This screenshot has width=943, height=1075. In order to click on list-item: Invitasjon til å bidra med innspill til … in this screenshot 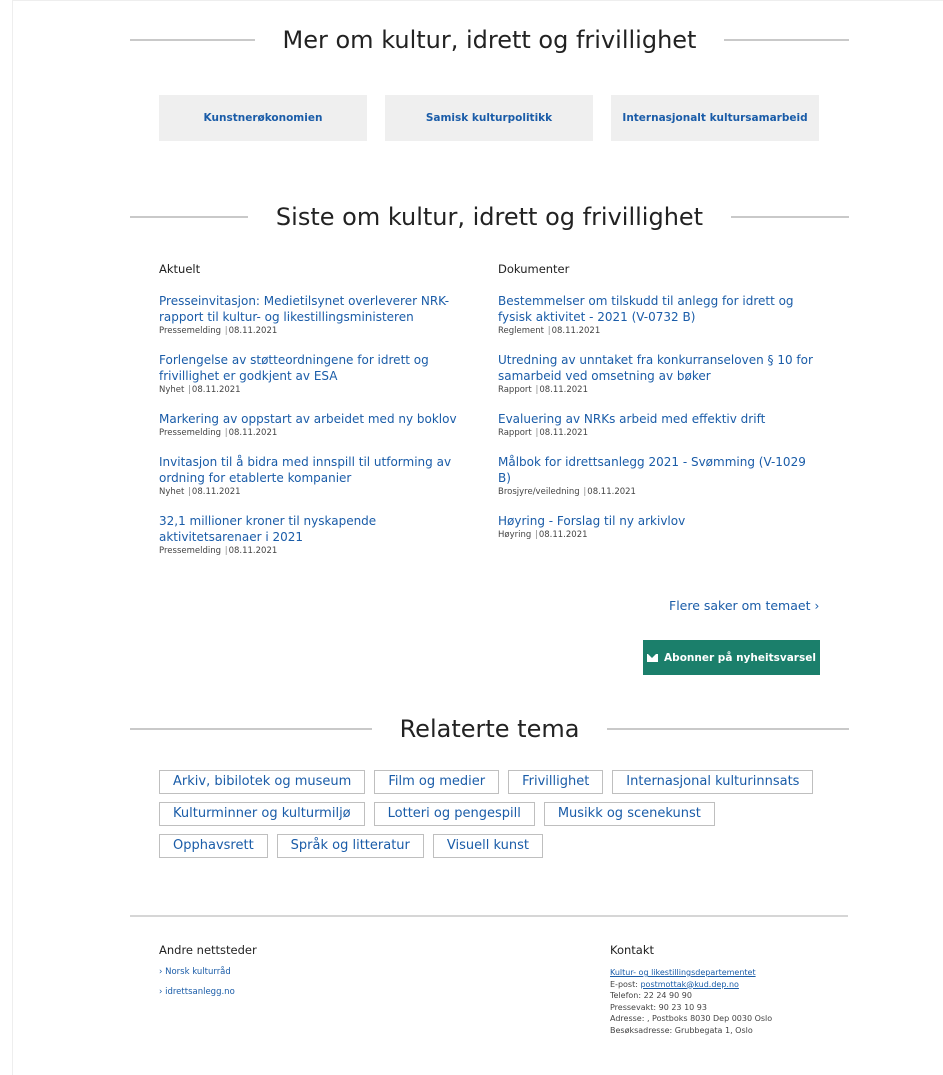, I will do `click(319, 475)`.